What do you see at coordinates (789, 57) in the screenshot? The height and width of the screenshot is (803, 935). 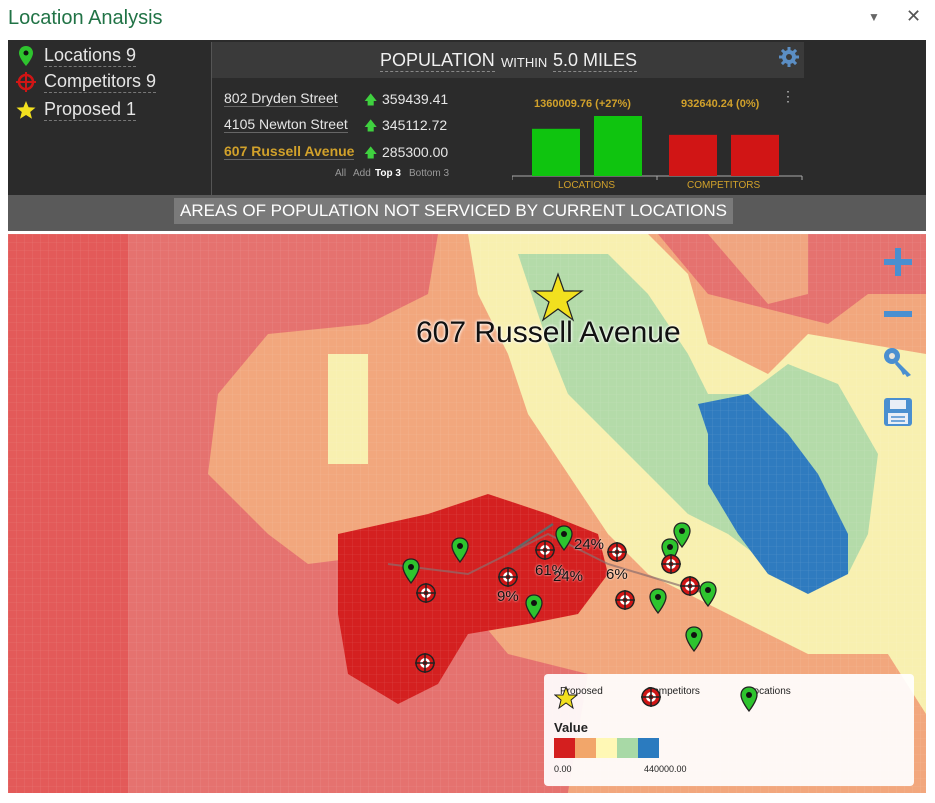 I see `gear-icon` at bounding box center [789, 57].